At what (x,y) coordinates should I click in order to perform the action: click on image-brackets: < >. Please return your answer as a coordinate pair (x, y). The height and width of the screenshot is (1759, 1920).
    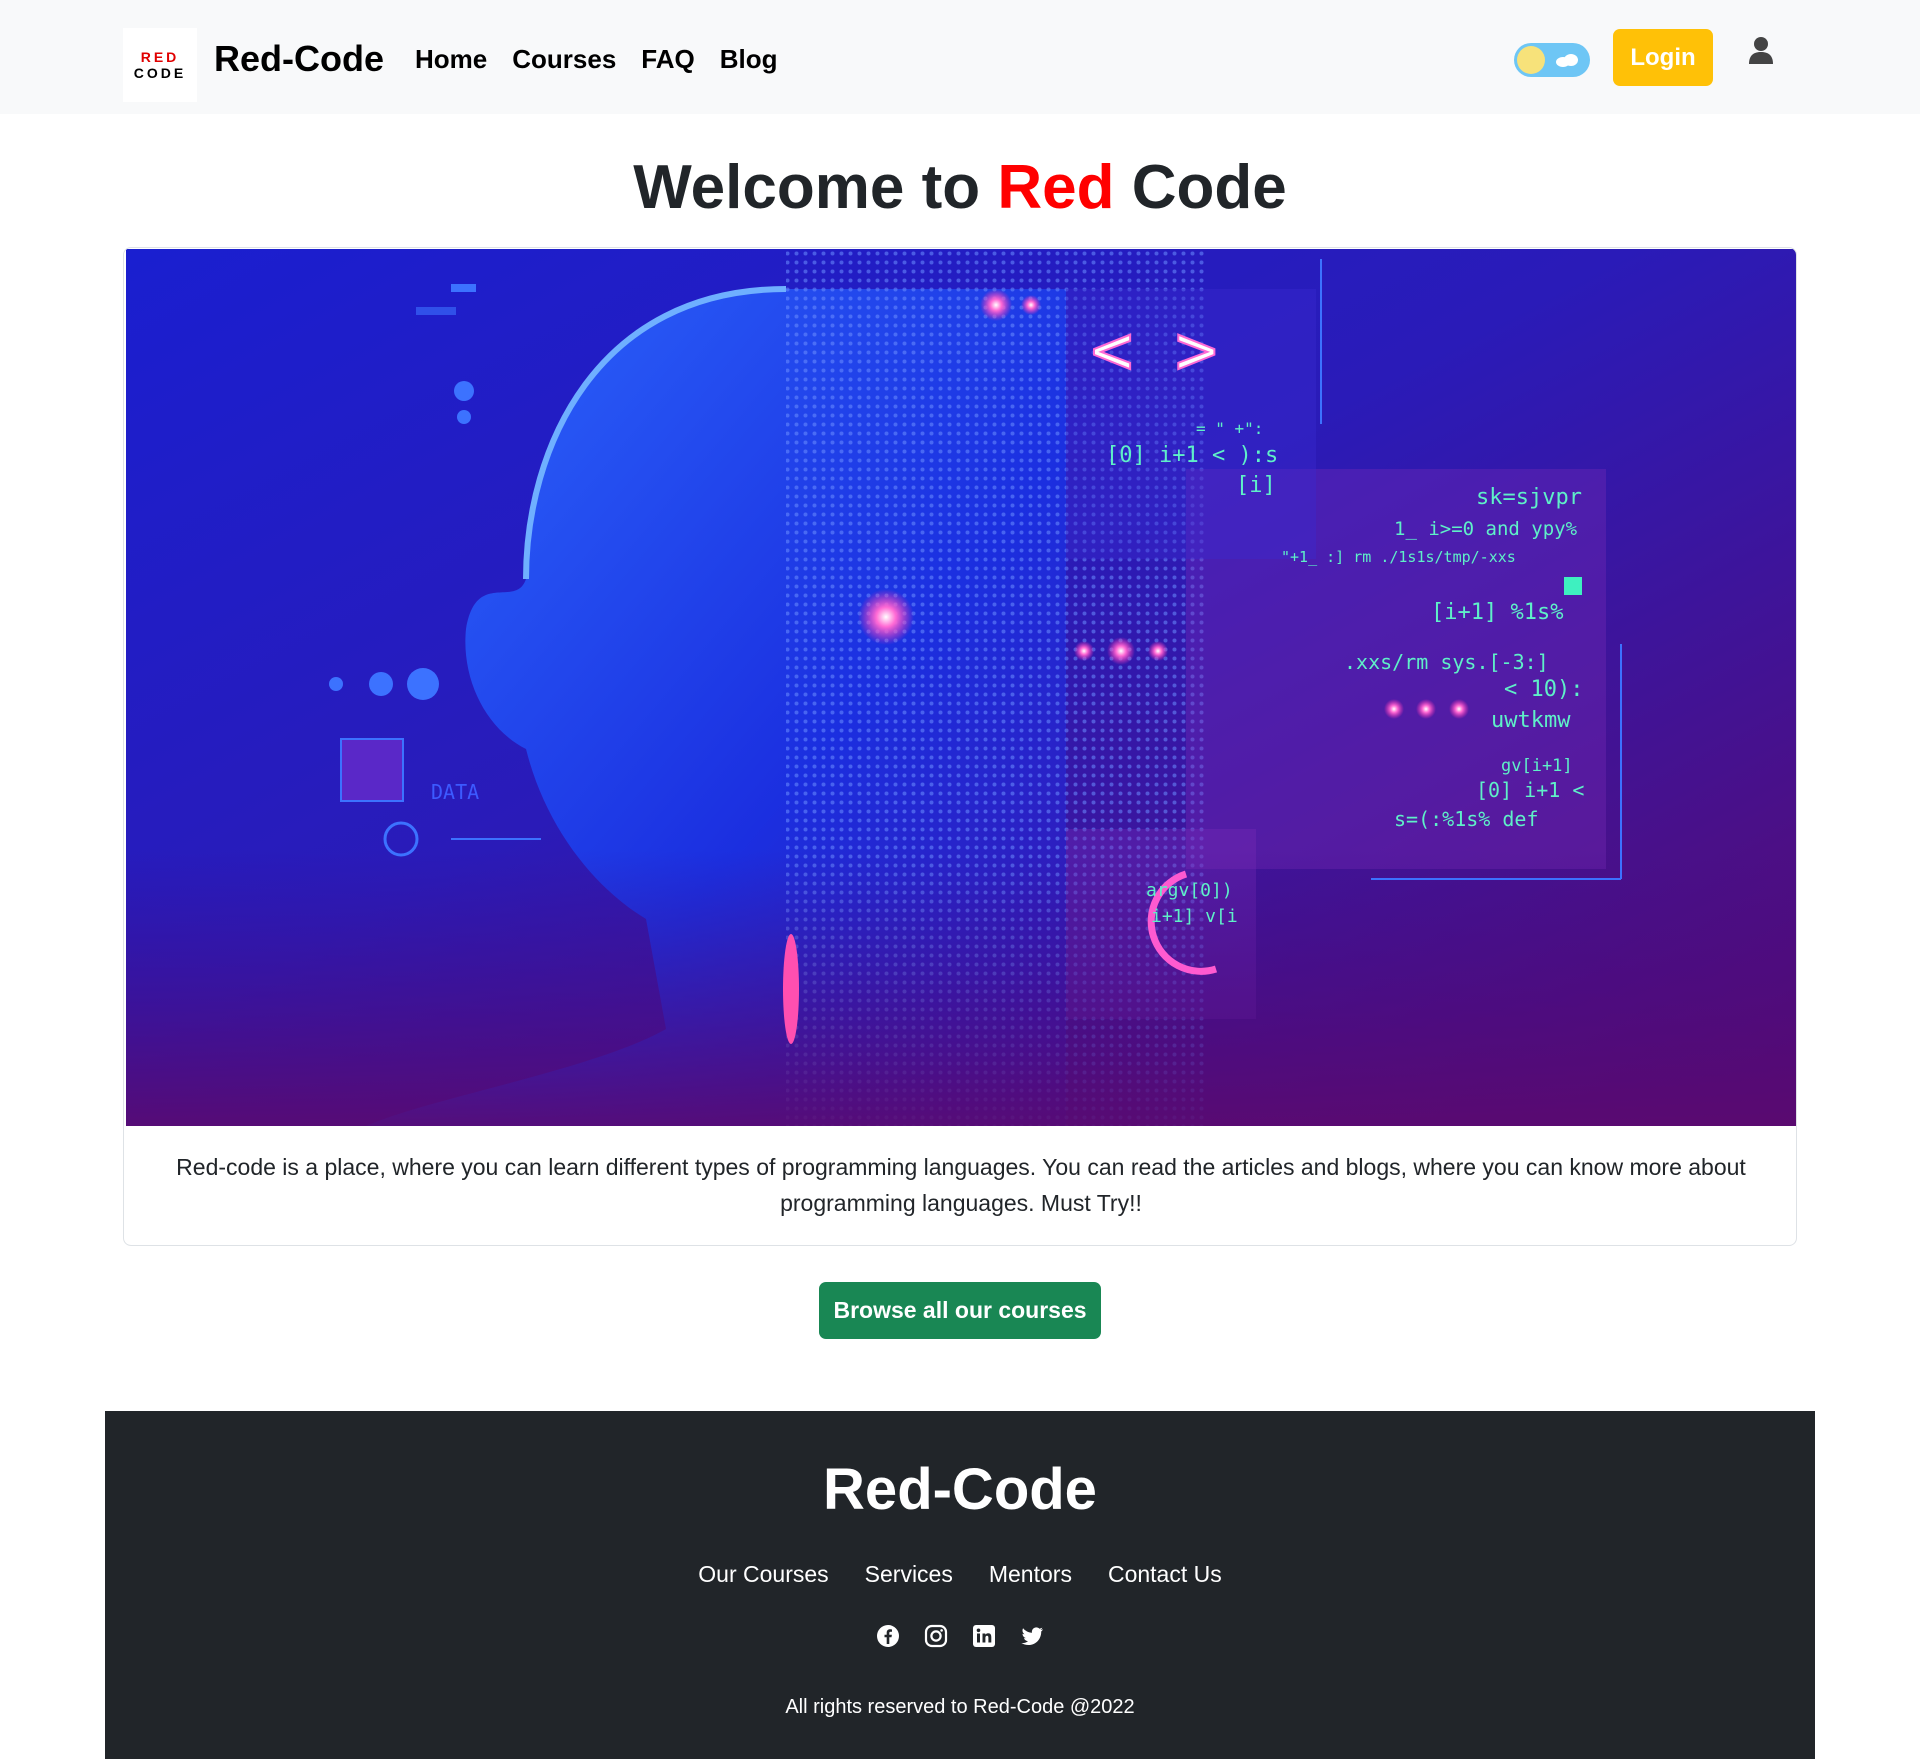
    Looking at the image, I should click on (1154, 350).